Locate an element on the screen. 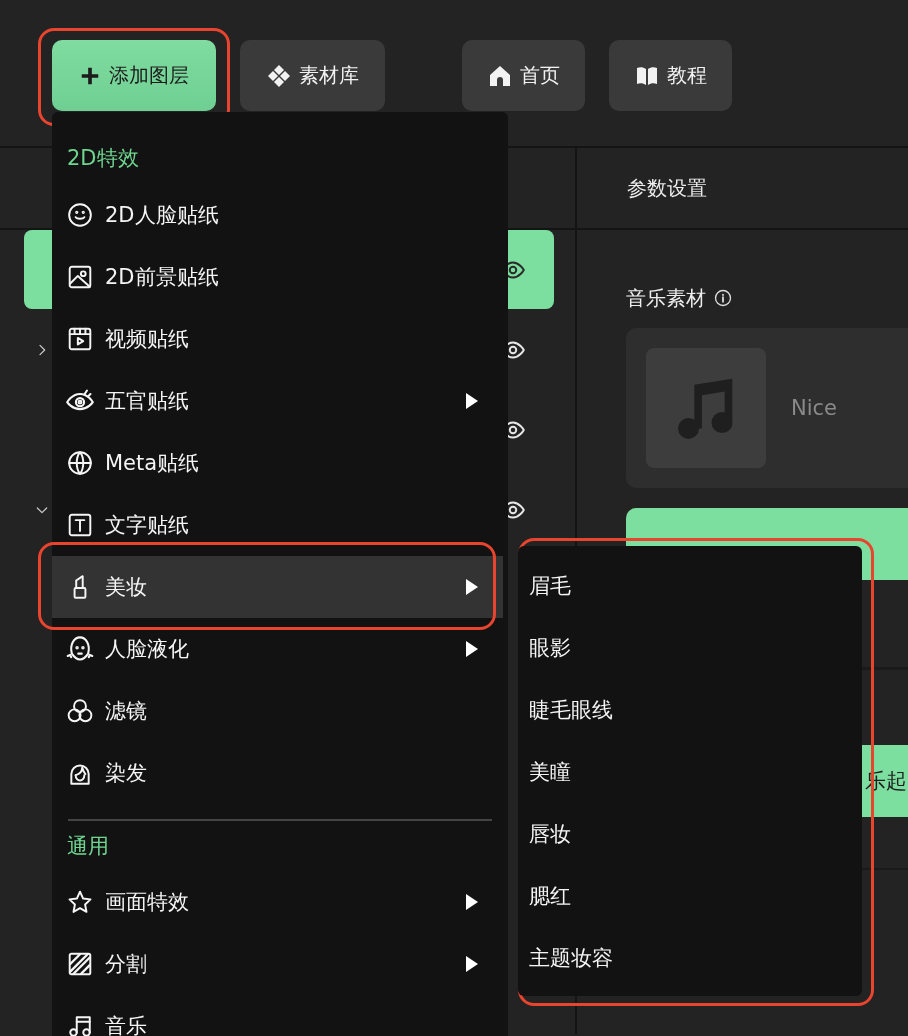 This screenshot has width=908, height=1036. menu-item: Meta贴纸 is located at coordinates (277, 463).